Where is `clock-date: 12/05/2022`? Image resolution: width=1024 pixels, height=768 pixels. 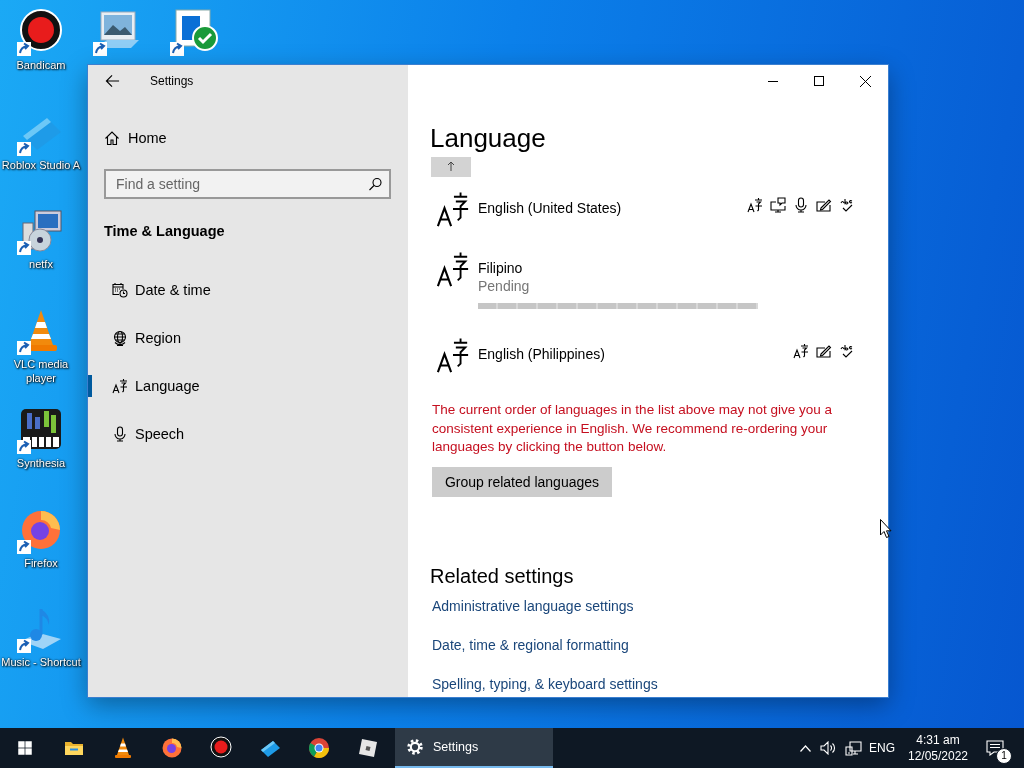
clock-date: 12/05/2022 is located at coordinates (938, 756).